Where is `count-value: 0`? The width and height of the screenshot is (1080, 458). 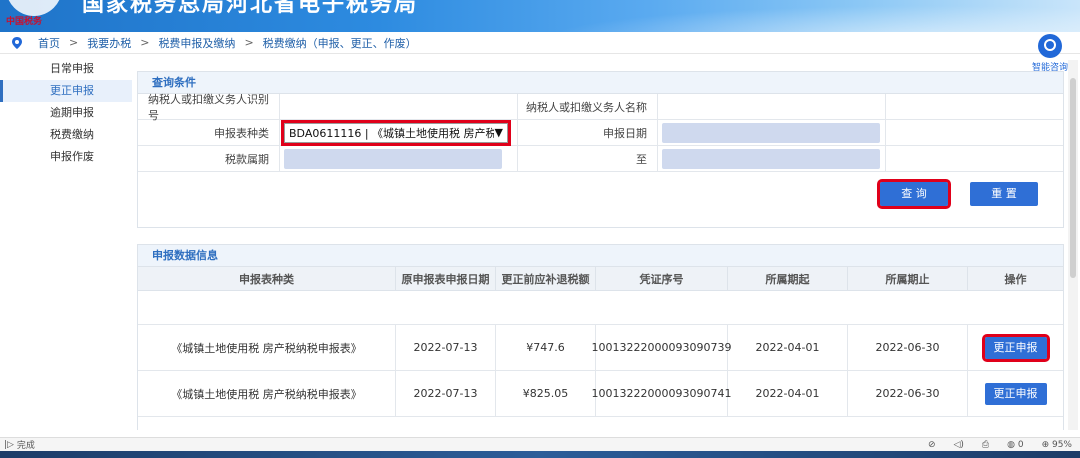
count-value: 0 is located at coordinates (1020, 444).